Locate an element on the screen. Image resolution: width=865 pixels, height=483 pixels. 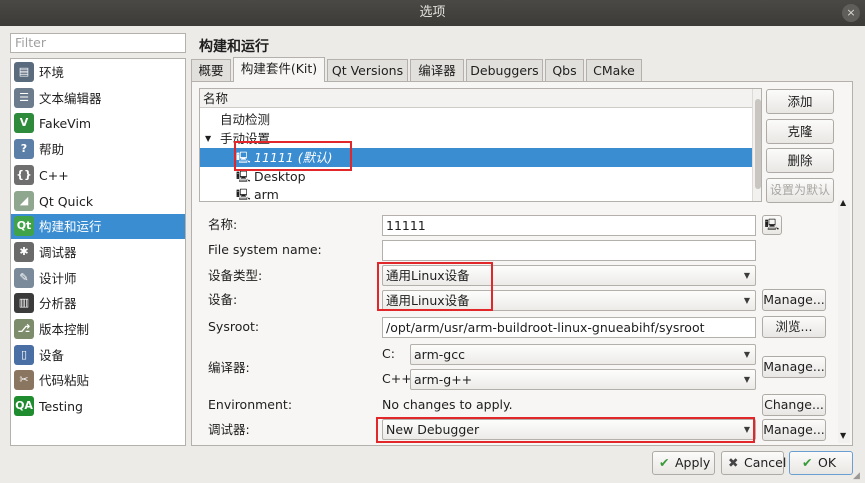
ok-label: OK is located at coordinates (827, 462).